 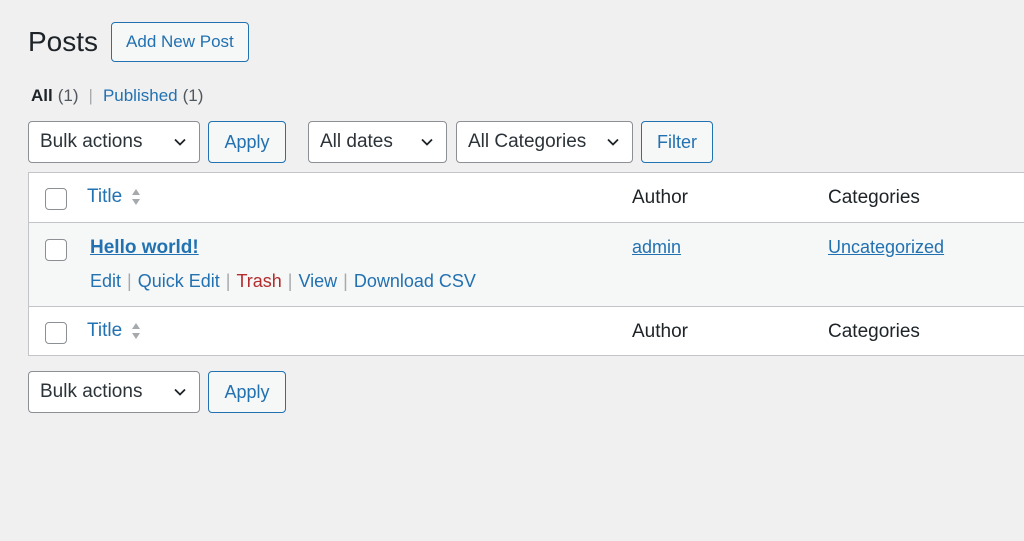 I want to click on post-category-link: Uncategorized, so click(x=886, y=247).